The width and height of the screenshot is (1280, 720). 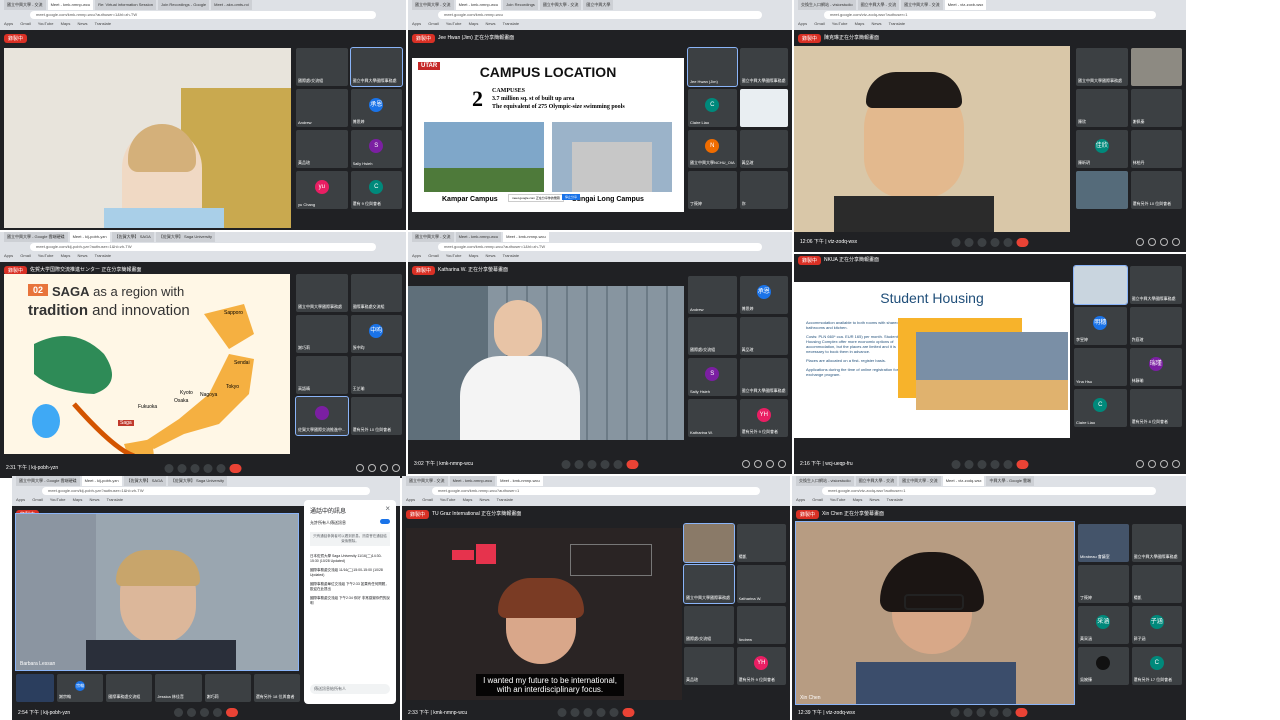 What do you see at coordinates (1156, 108) in the screenshot?
I see `participant-tile: 謝佩秦` at bounding box center [1156, 108].